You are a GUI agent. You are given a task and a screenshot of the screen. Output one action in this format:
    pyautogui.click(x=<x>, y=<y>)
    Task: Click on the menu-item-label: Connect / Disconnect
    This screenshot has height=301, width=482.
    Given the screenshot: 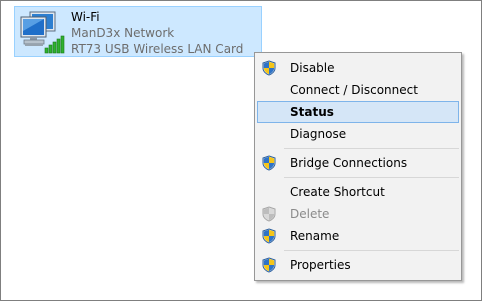 What is the action you would take?
    pyautogui.click(x=354, y=90)
    